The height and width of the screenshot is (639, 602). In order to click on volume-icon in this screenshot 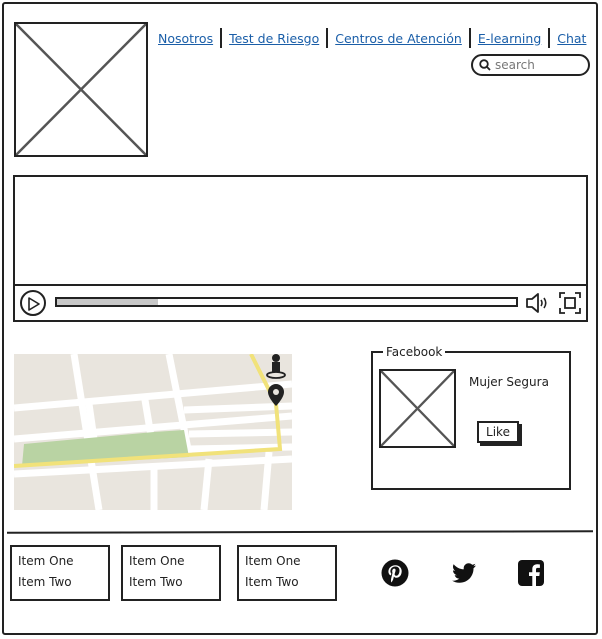, I will do `click(538, 303)`.